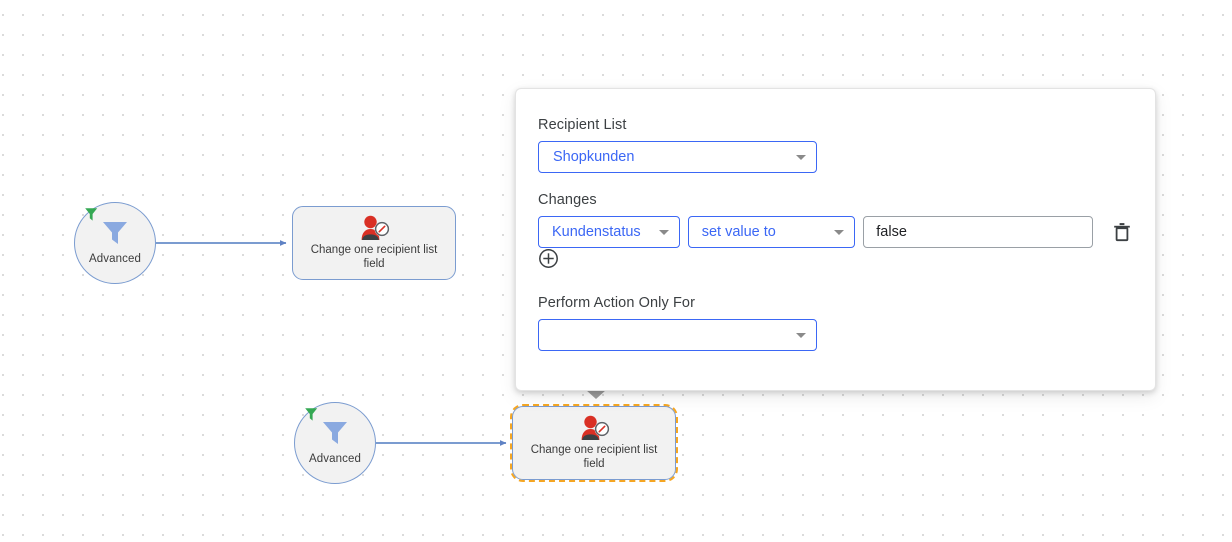 The width and height of the screenshot is (1232, 542). I want to click on recipient-list-label: Recipient List, so click(582, 125).